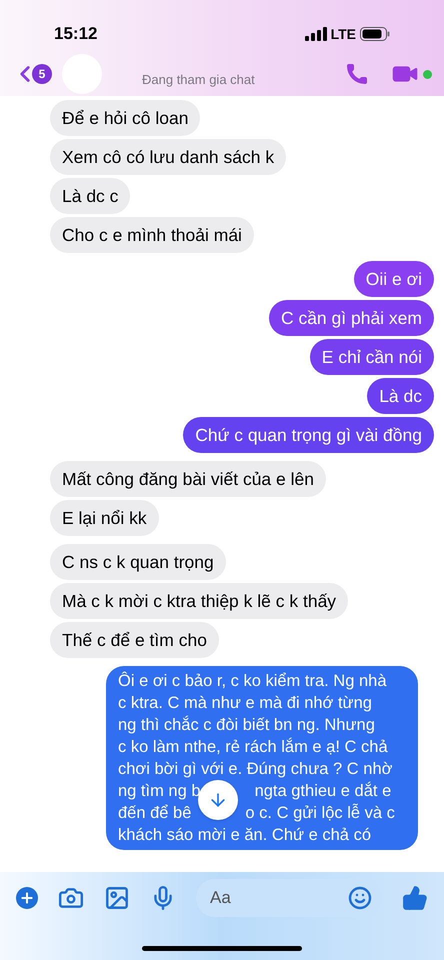  What do you see at coordinates (252, 681) in the screenshot?
I see `message-text: Ôi e ơi c bảo r, c ko kiểm tra. Ng nhà` at bounding box center [252, 681].